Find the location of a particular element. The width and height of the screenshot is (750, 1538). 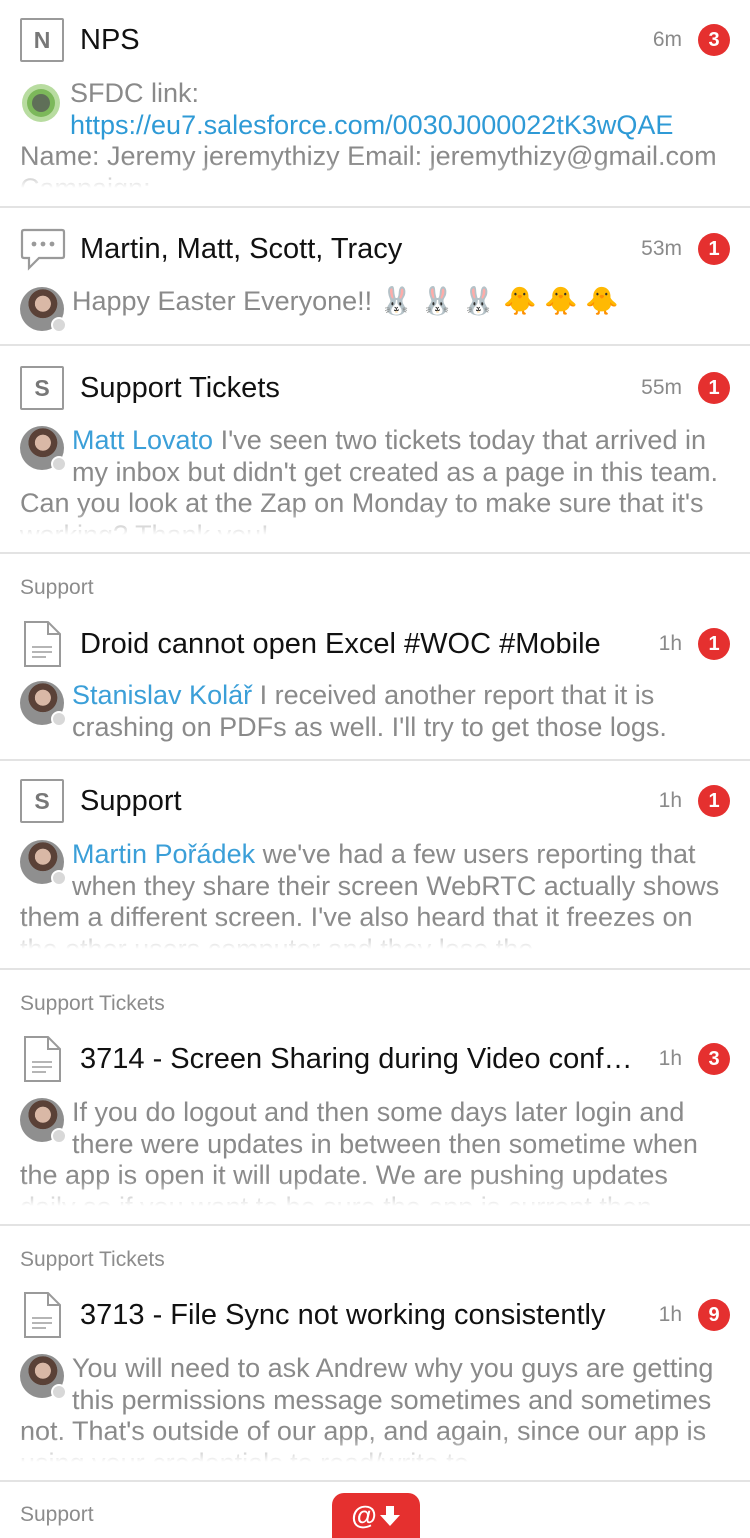

status-label: SFDC link: is located at coordinates (135, 93).